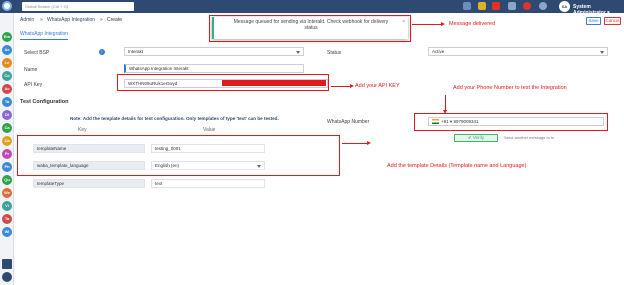 The width and height of the screenshot is (624, 285). I want to click on verify-button: ✔ Verify, so click(476, 138).